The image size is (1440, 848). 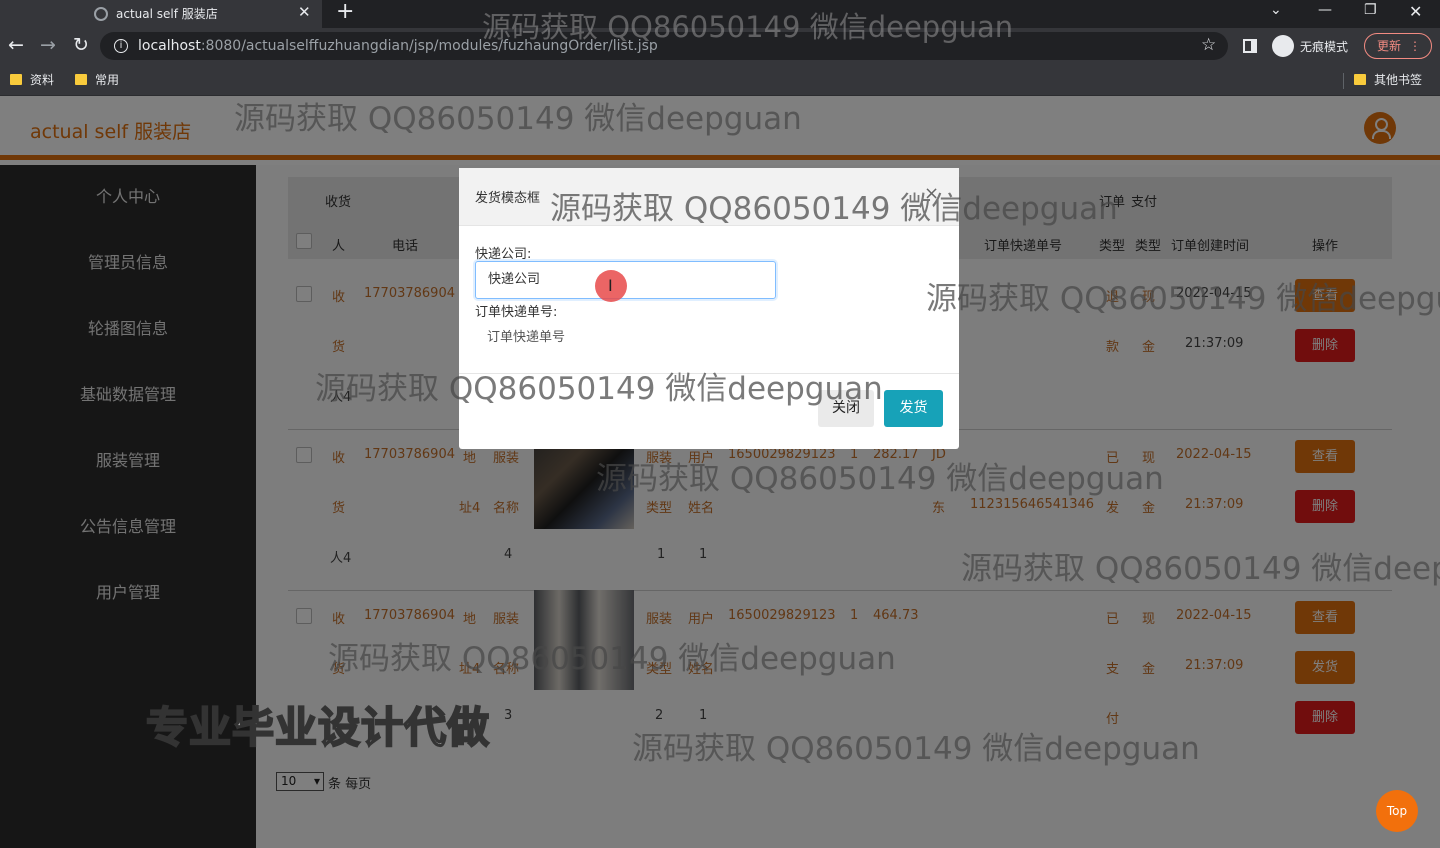 What do you see at coordinates (345, 12) in the screenshot?
I see `new-tab-button: +` at bounding box center [345, 12].